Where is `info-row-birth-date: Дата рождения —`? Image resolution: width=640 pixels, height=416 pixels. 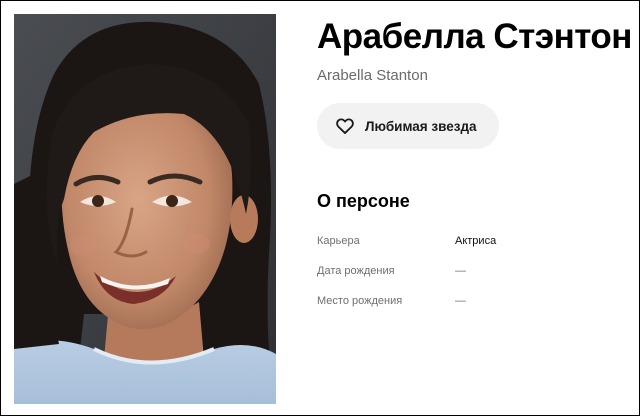 info-row-birth-date: Дата рождения — is located at coordinates (476, 271).